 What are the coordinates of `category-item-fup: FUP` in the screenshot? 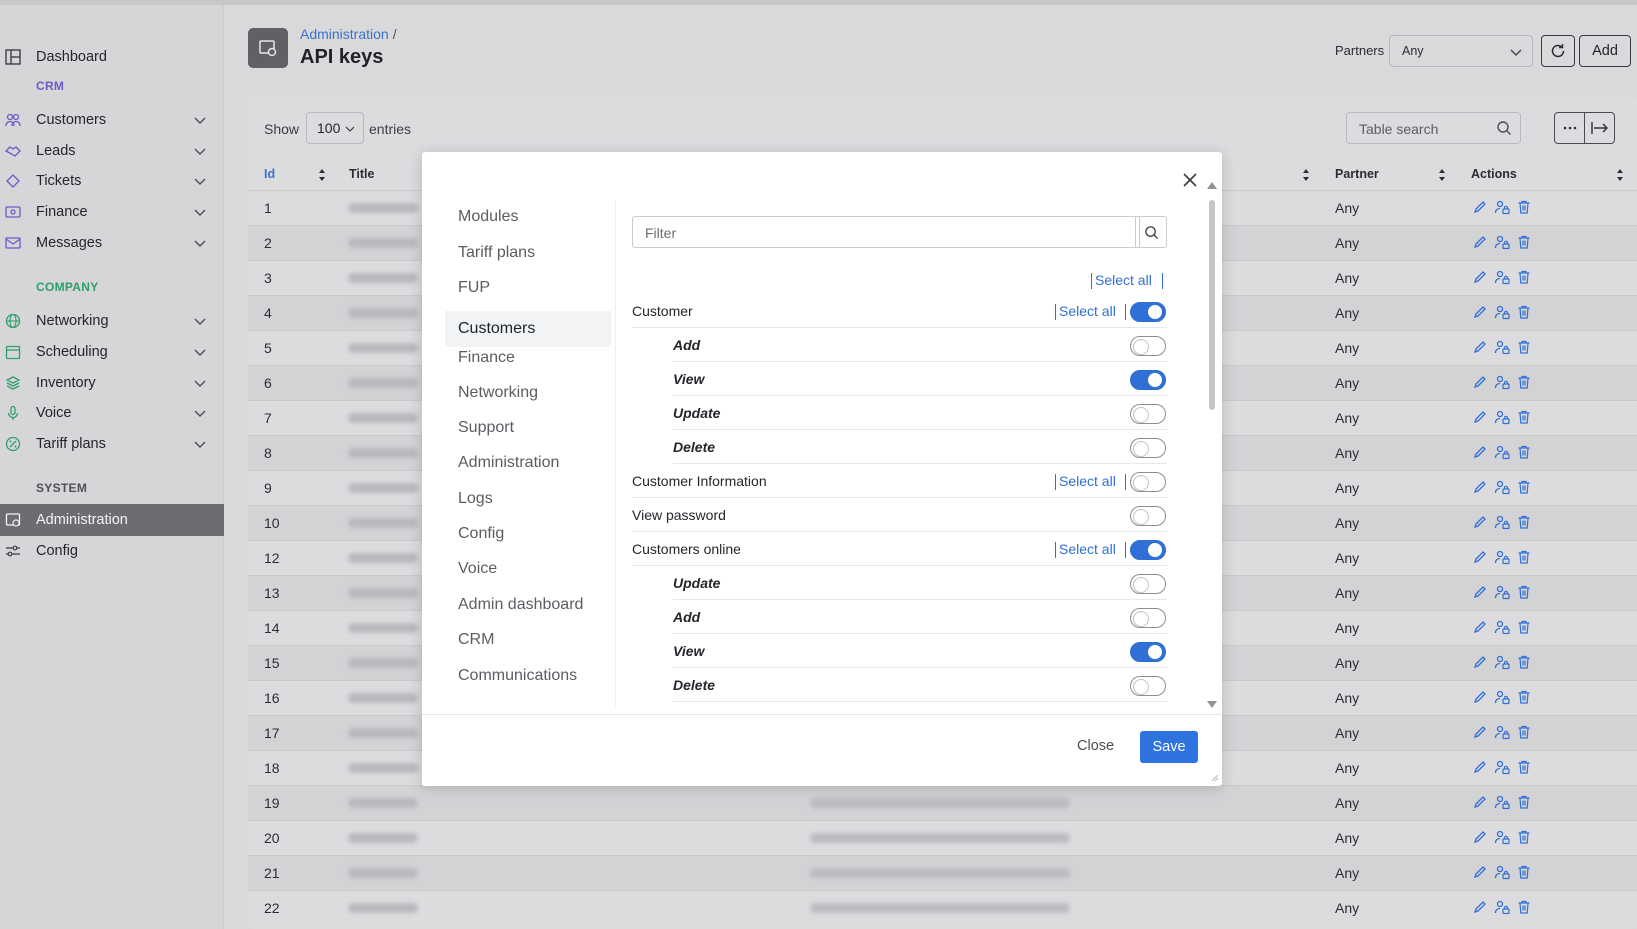 It's located at (474, 288).